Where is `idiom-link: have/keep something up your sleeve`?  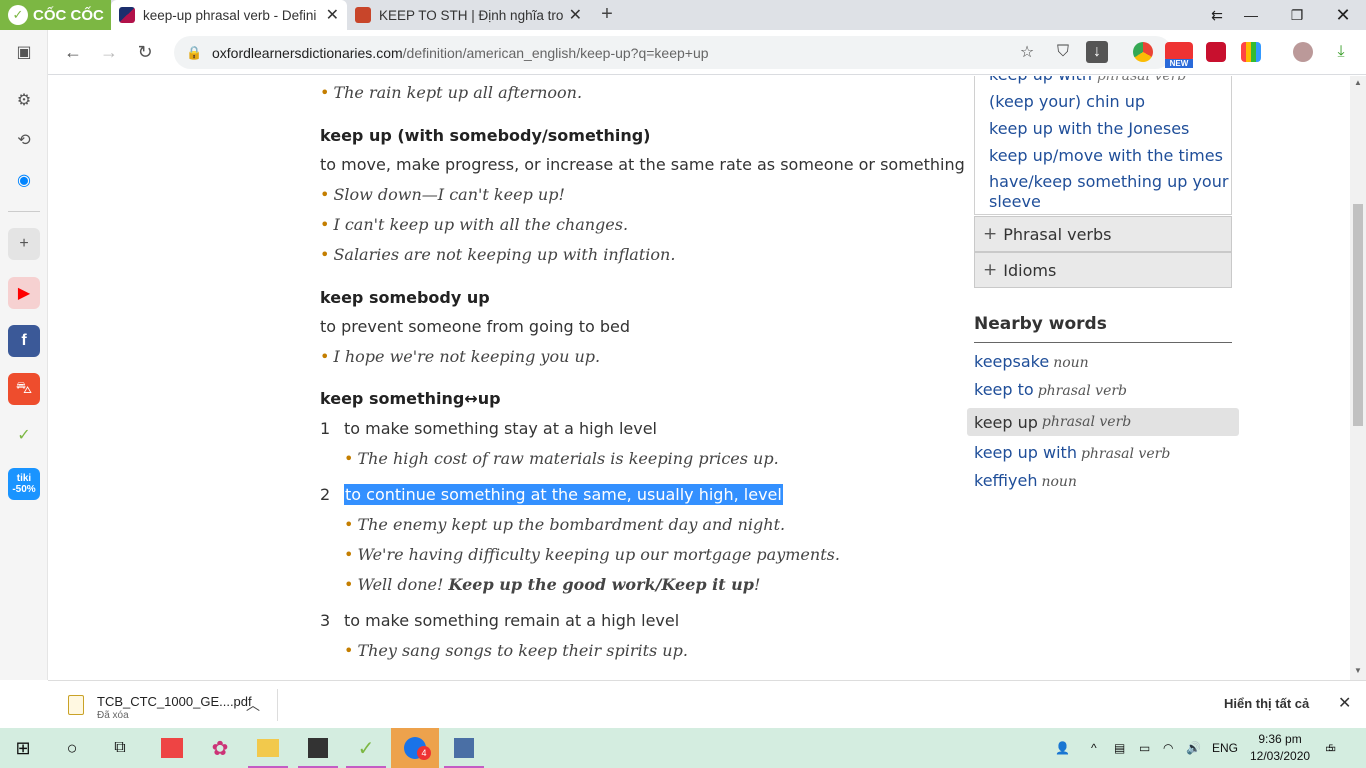
idiom-link: have/keep something up your sleeve is located at coordinates (1109, 192).